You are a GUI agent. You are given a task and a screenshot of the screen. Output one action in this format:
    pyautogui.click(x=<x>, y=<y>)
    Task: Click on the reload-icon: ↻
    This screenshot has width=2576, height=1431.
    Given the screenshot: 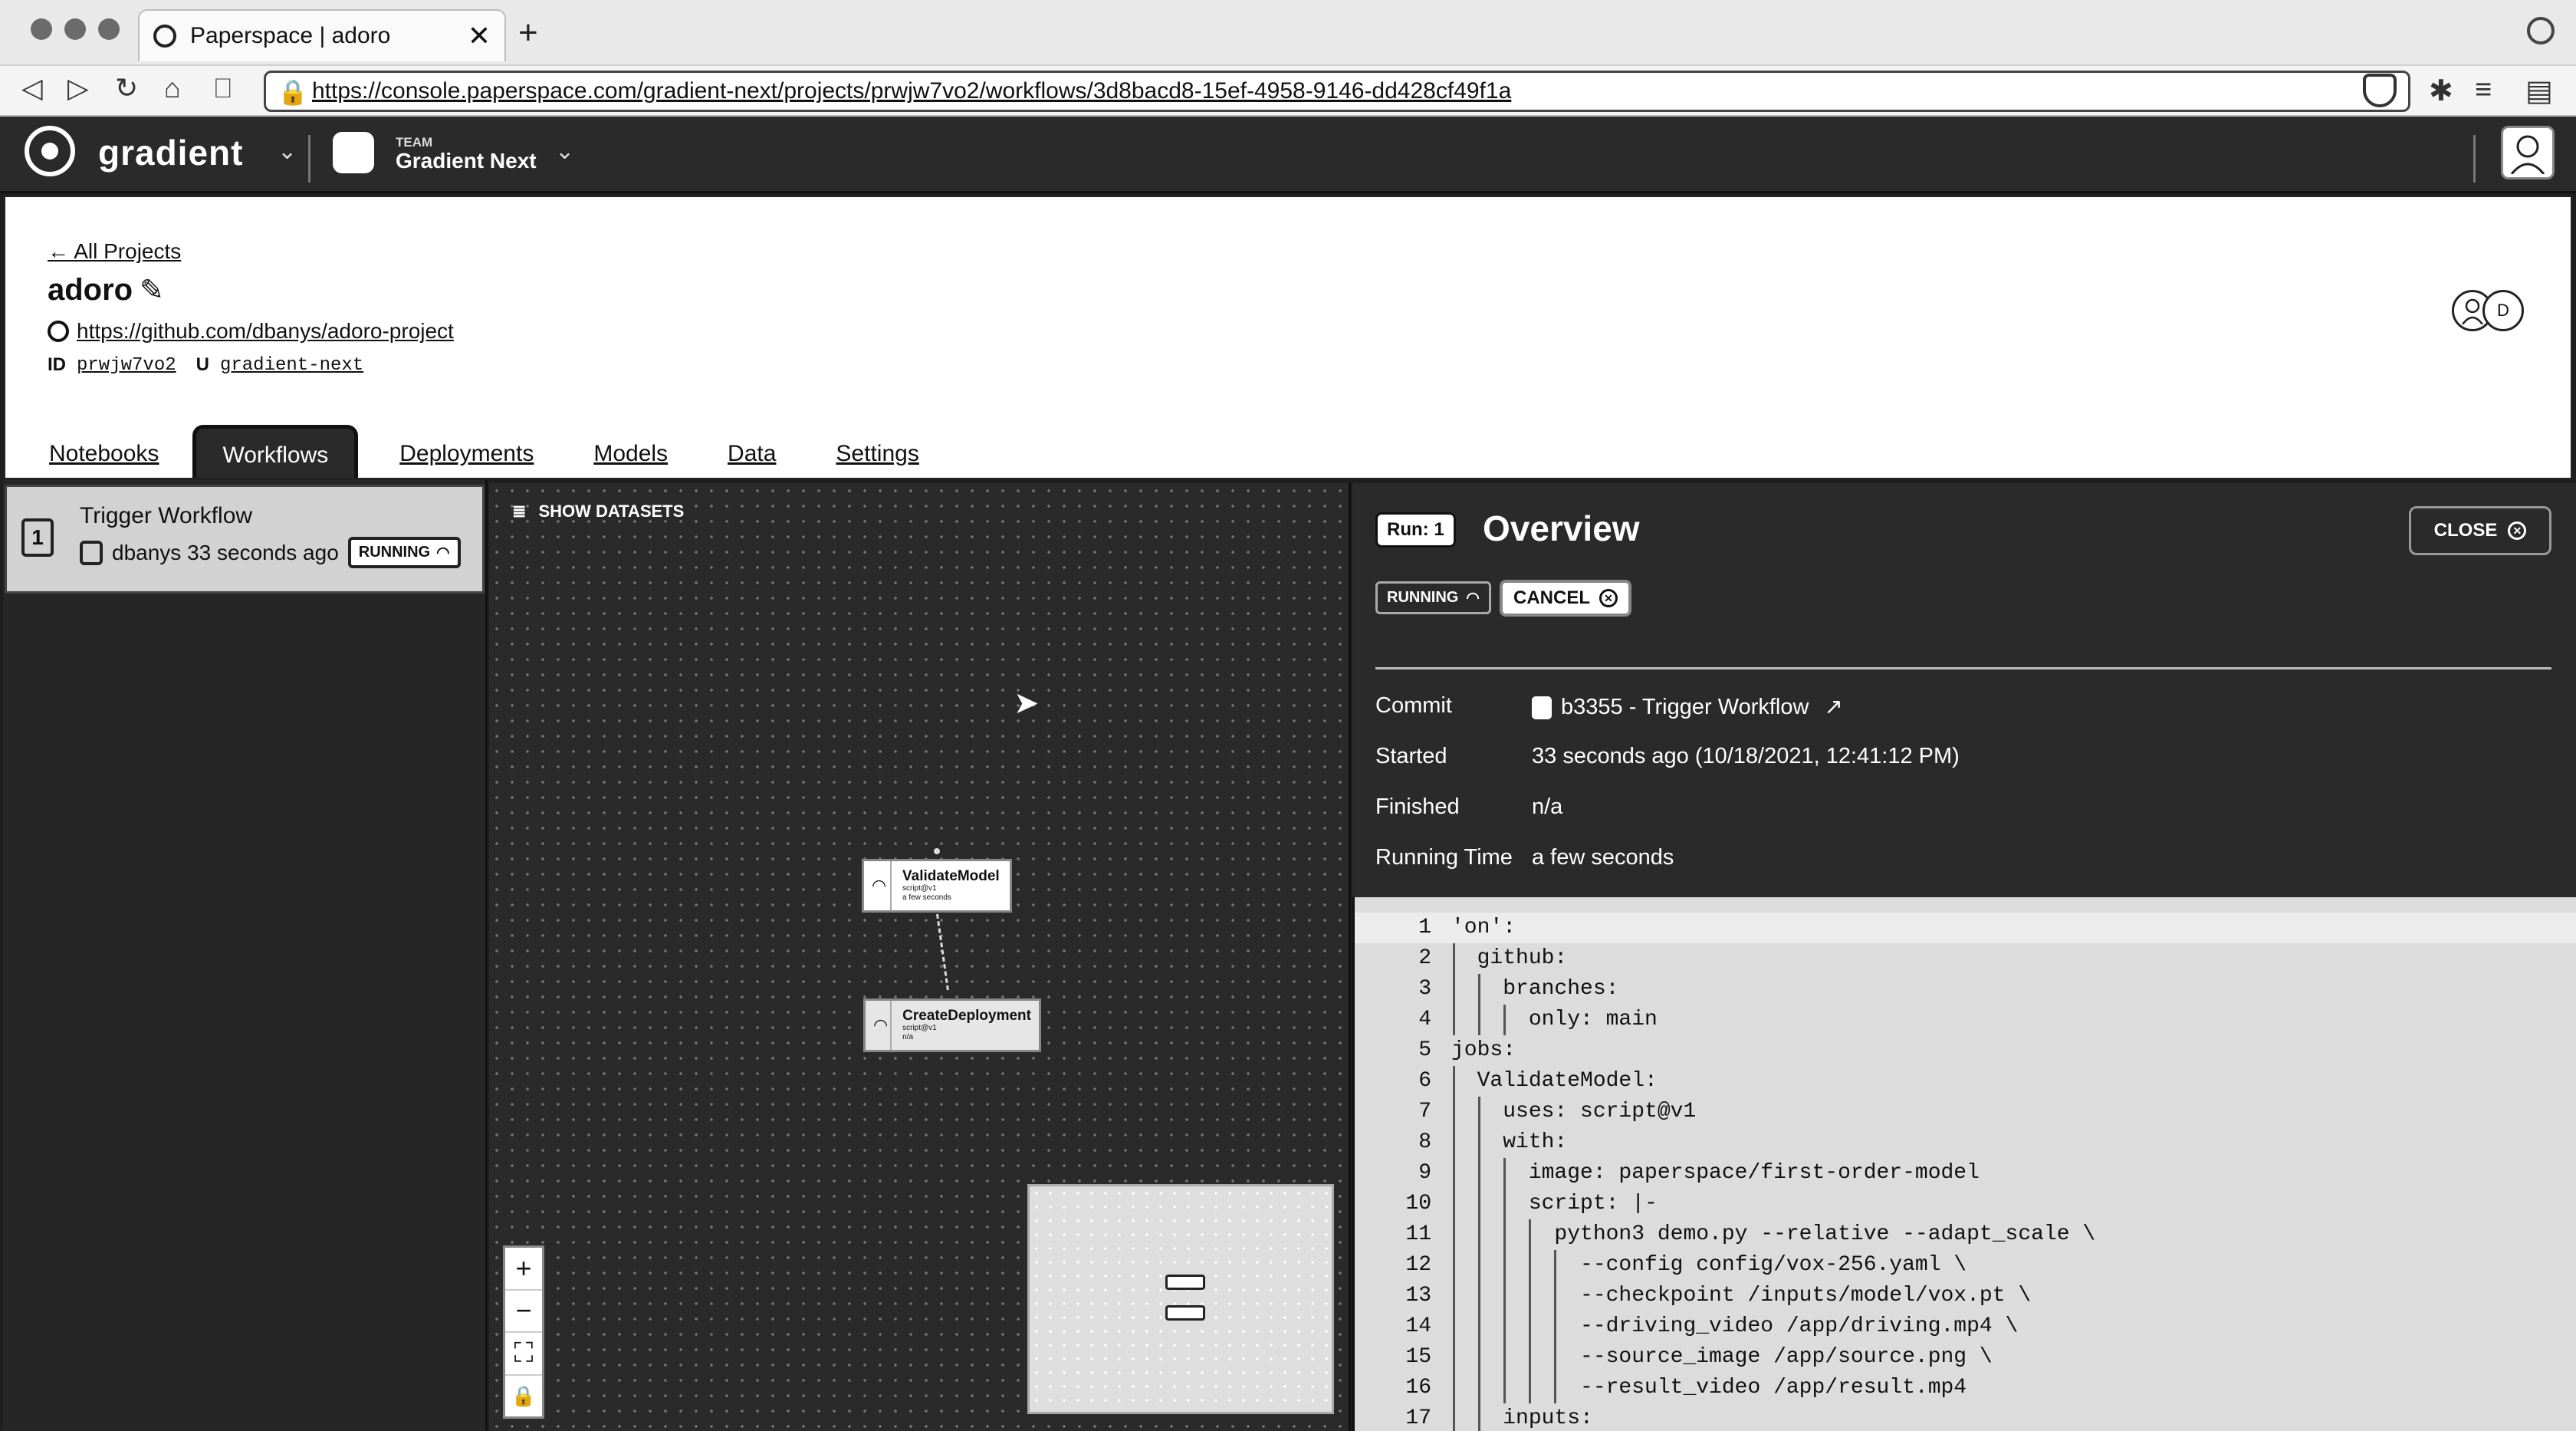 What is the action you would take?
    pyautogui.click(x=127, y=88)
    